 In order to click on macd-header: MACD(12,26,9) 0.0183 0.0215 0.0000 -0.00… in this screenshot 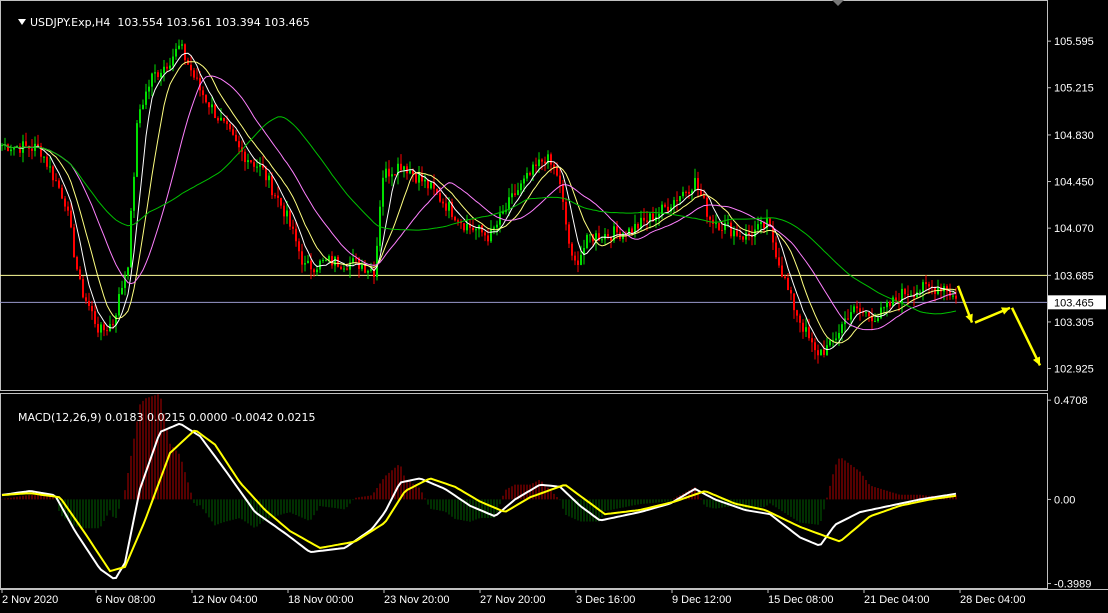, I will do `click(159, 417)`.